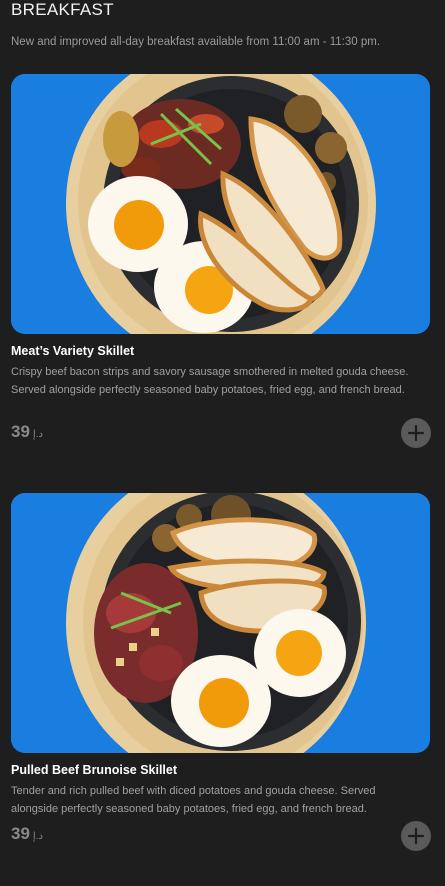 This screenshot has width=445, height=886. What do you see at coordinates (62, 9) in the screenshot?
I see `section-title: BREAKFAST` at bounding box center [62, 9].